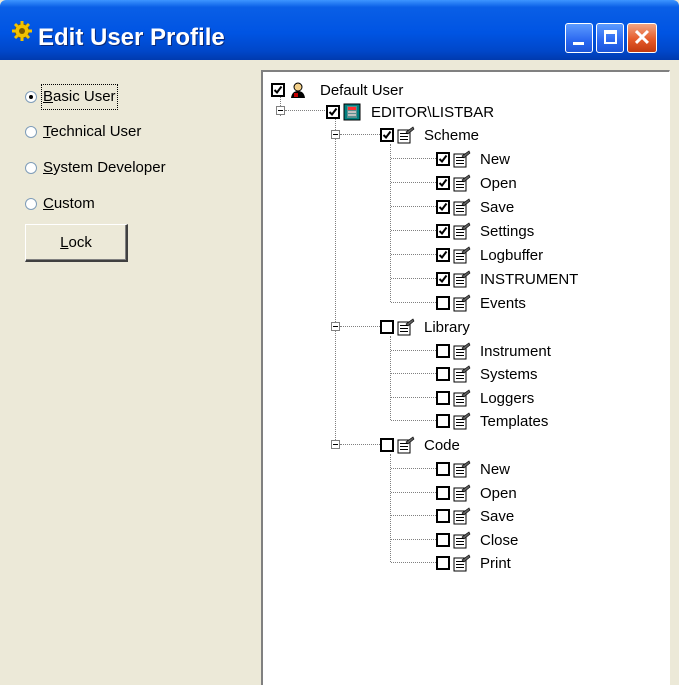  I want to click on window-title: Edit User Profile, so click(131, 37).